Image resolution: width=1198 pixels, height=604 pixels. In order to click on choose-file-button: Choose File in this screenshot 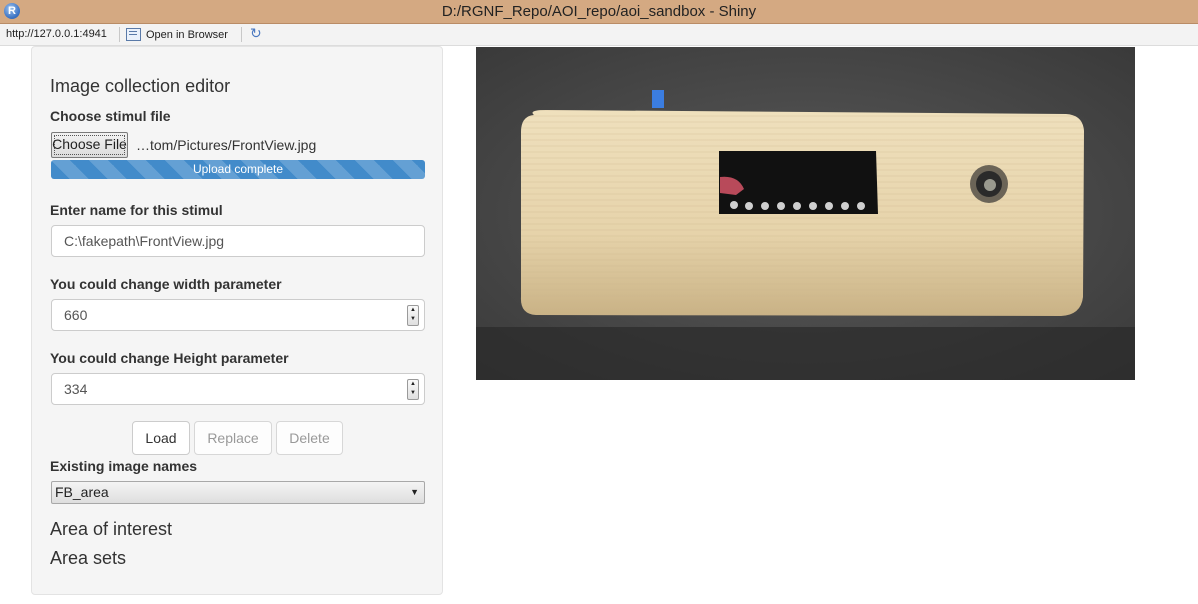, I will do `click(89, 145)`.